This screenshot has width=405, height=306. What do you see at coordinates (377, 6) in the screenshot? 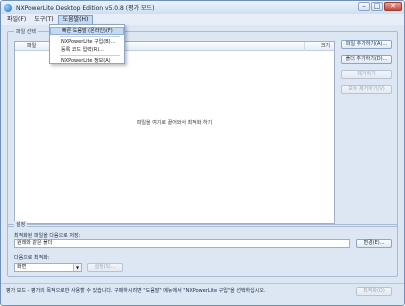
I see `maximize-button: □` at bounding box center [377, 6].